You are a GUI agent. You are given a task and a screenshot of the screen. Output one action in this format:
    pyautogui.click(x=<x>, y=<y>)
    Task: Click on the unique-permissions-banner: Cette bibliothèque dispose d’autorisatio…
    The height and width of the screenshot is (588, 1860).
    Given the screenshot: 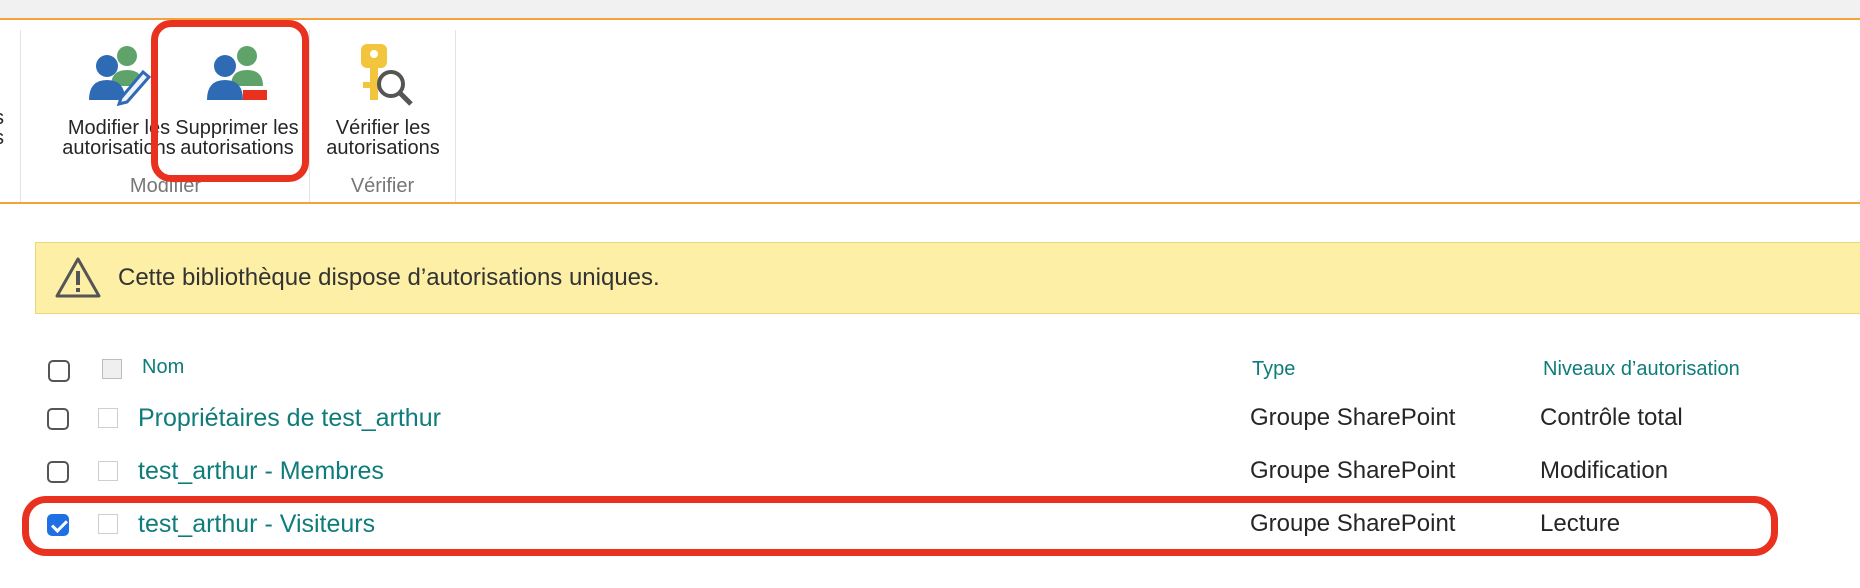 What is the action you would take?
    pyautogui.click(x=947, y=278)
    